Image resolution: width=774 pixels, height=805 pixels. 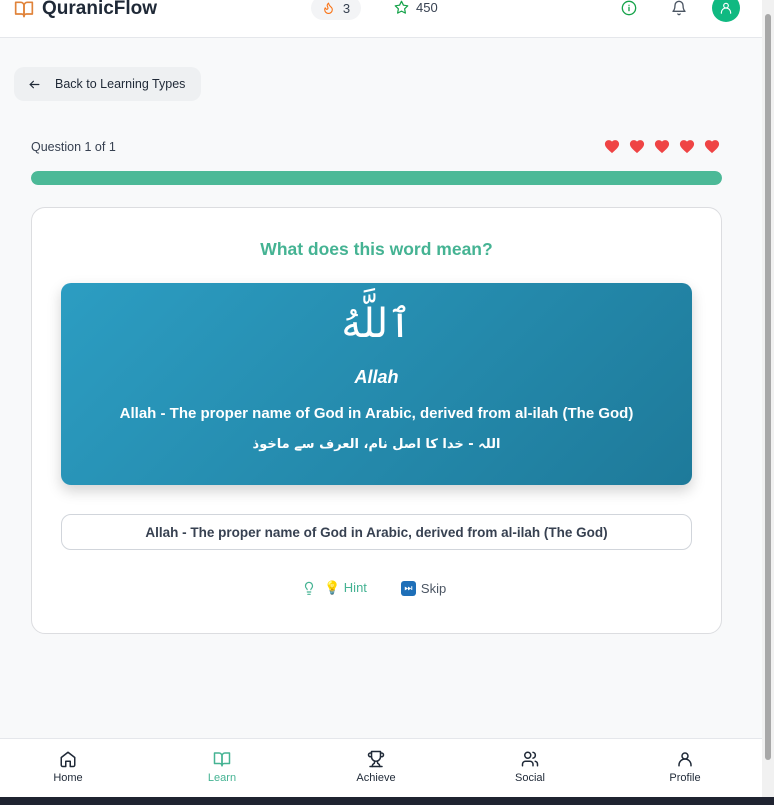 What do you see at coordinates (376, 377) in the screenshot?
I see `transliteration: Allah` at bounding box center [376, 377].